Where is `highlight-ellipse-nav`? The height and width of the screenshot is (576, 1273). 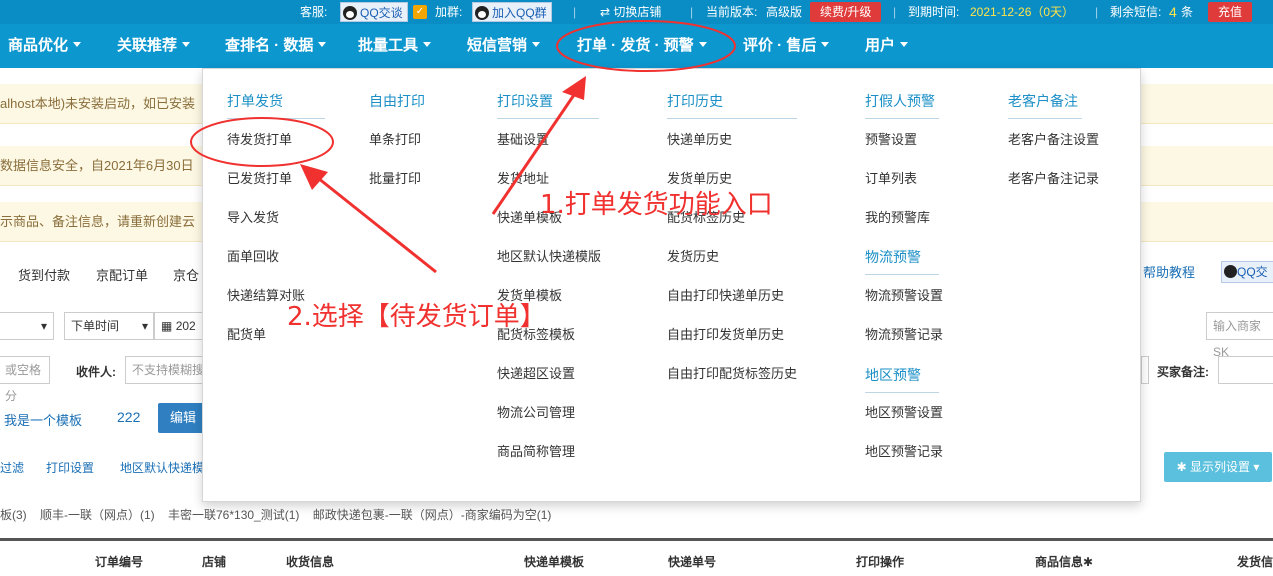 highlight-ellipse-nav is located at coordinates (646, 46).